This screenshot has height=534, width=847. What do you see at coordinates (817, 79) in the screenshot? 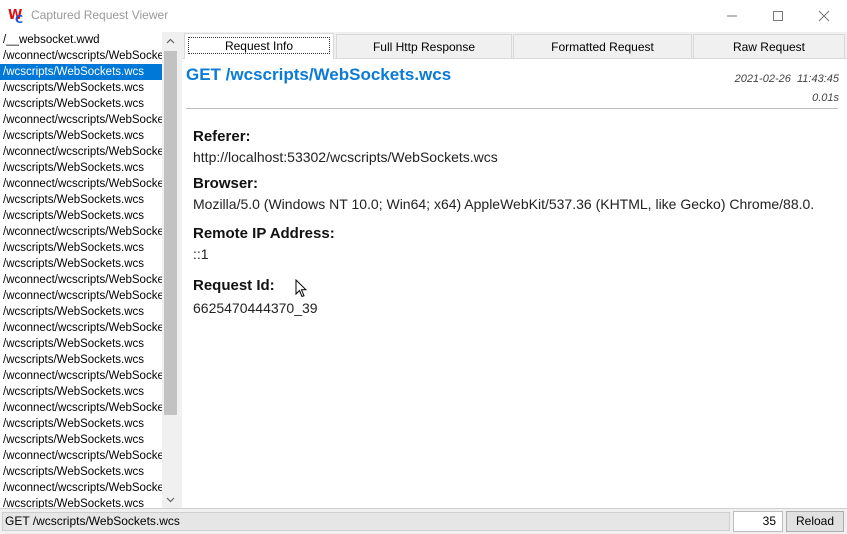
I see `request-time: 11:43:45` at bounding box center [817, 79].